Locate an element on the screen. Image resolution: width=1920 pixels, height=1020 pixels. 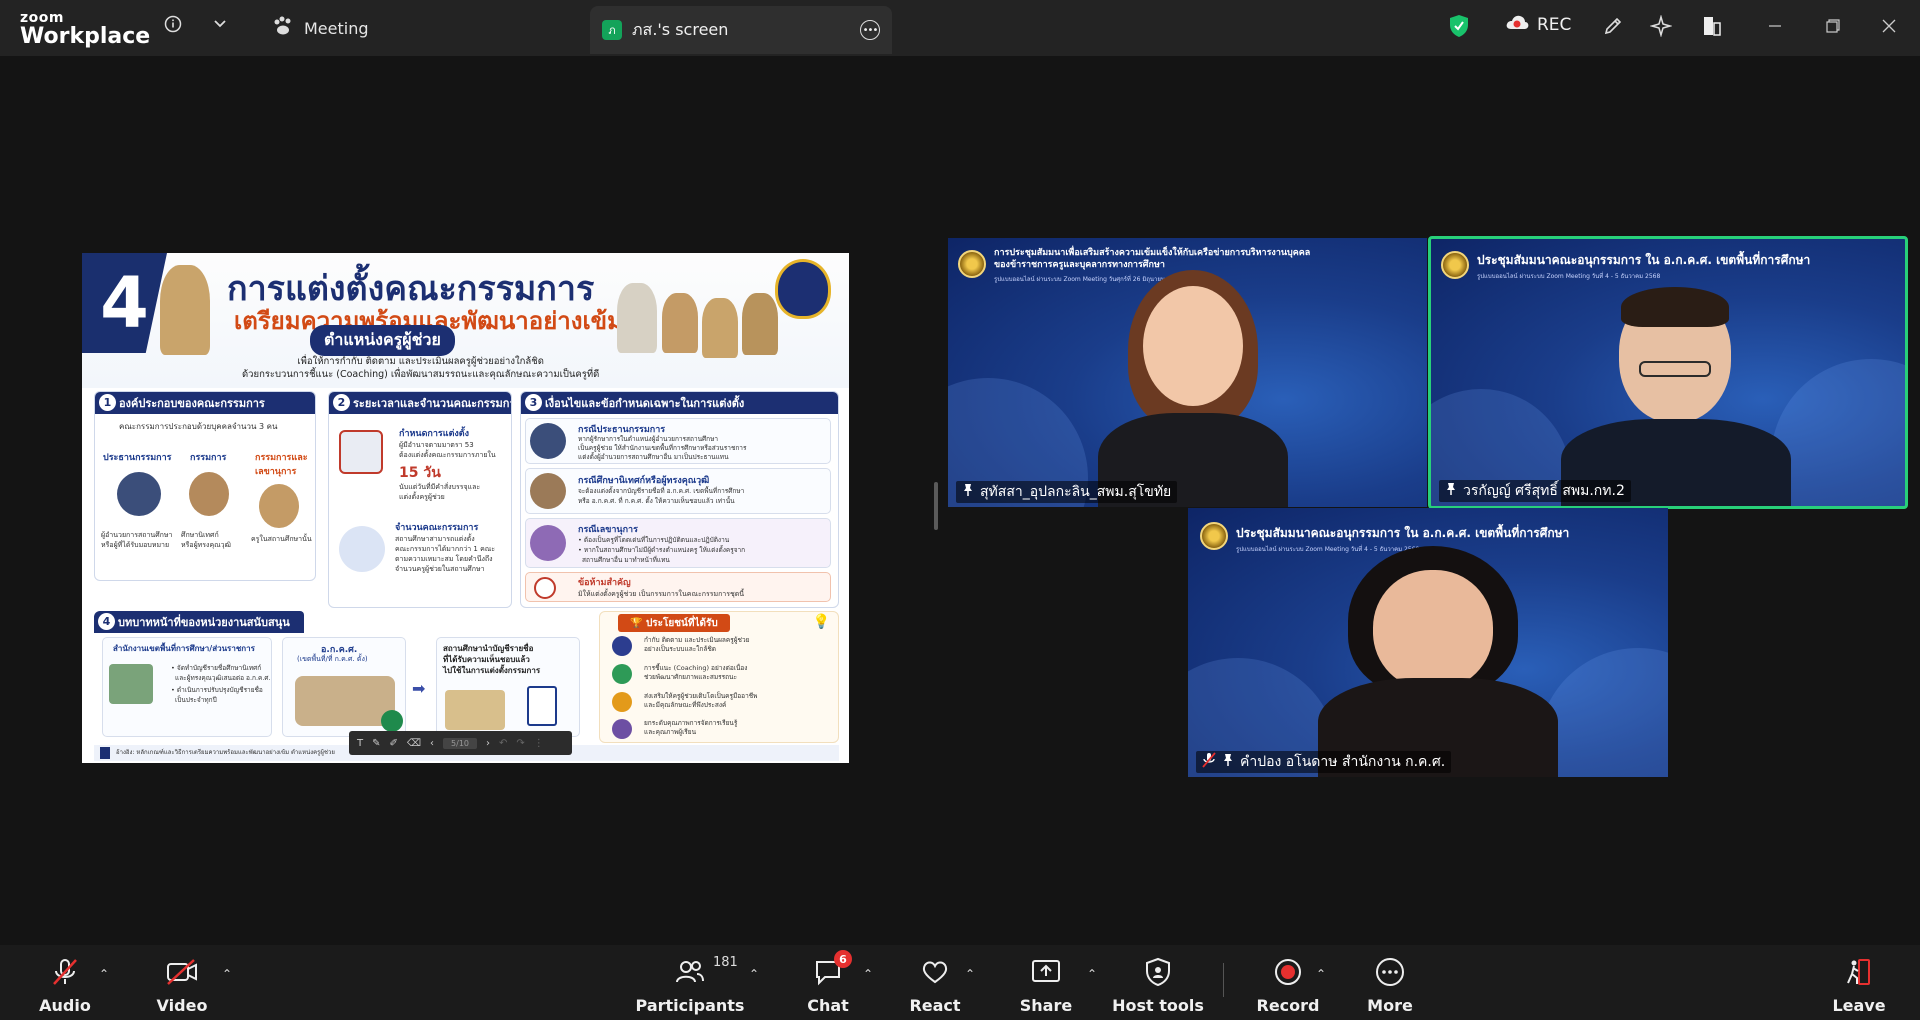
secretary-avatar-icon is located at coordinates (548, 543).